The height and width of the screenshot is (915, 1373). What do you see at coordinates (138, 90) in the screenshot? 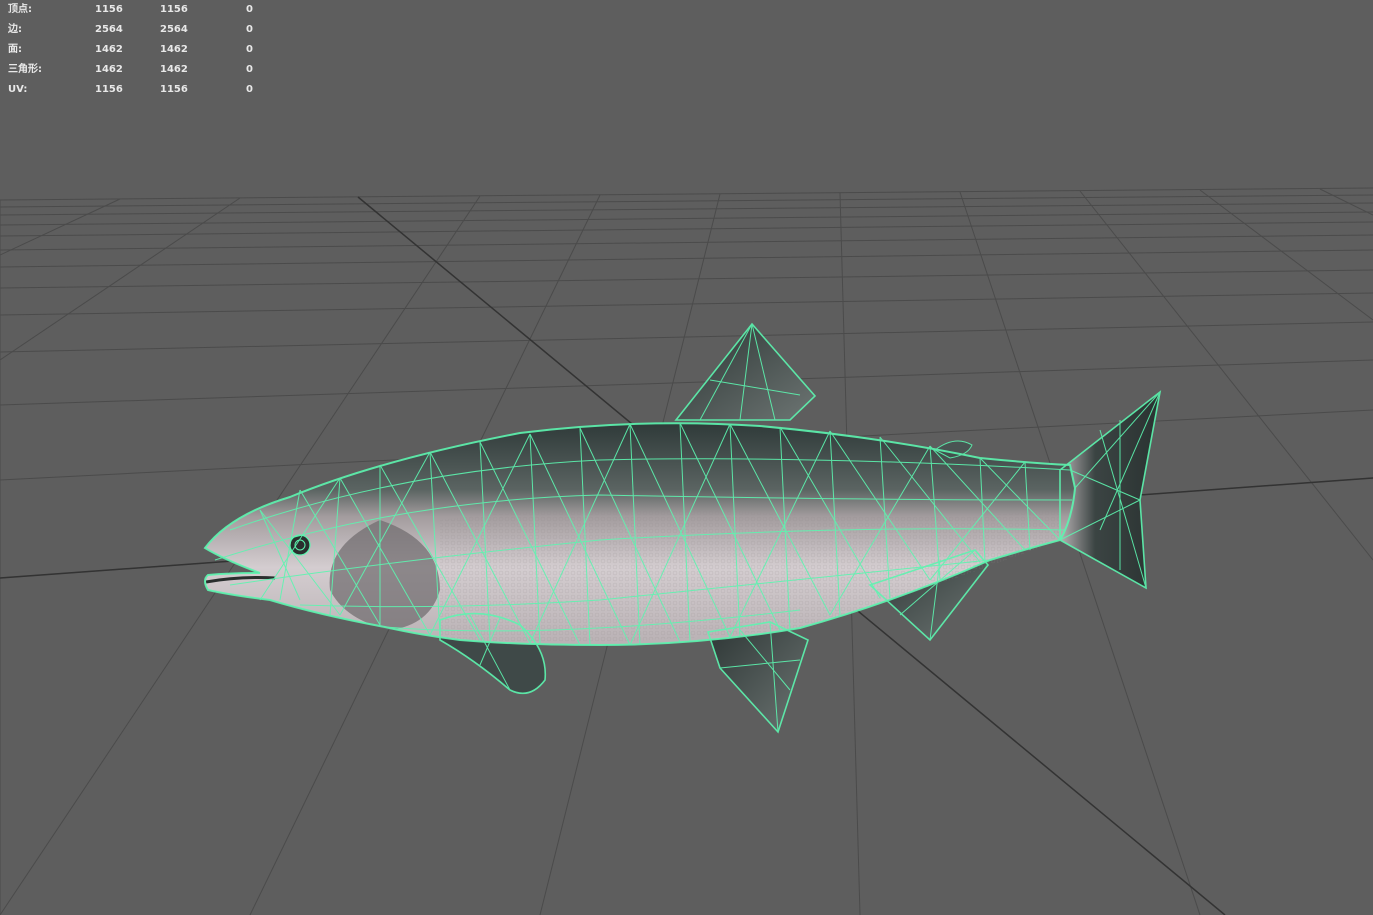
I see `hud-row-uvs: UV: 1156 1156 0` at bounding box center [138, 90].